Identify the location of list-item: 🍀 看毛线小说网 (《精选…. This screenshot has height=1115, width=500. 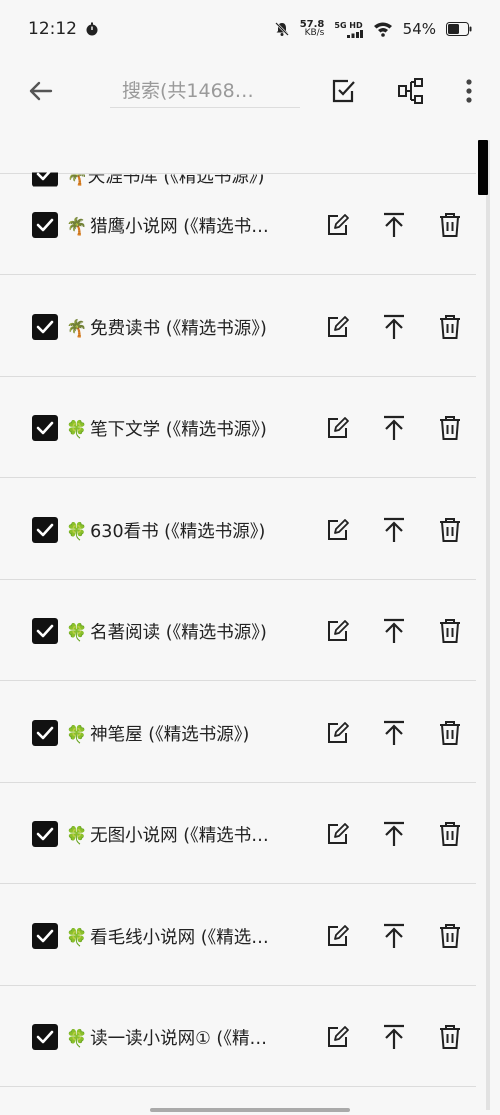
(238, 935).